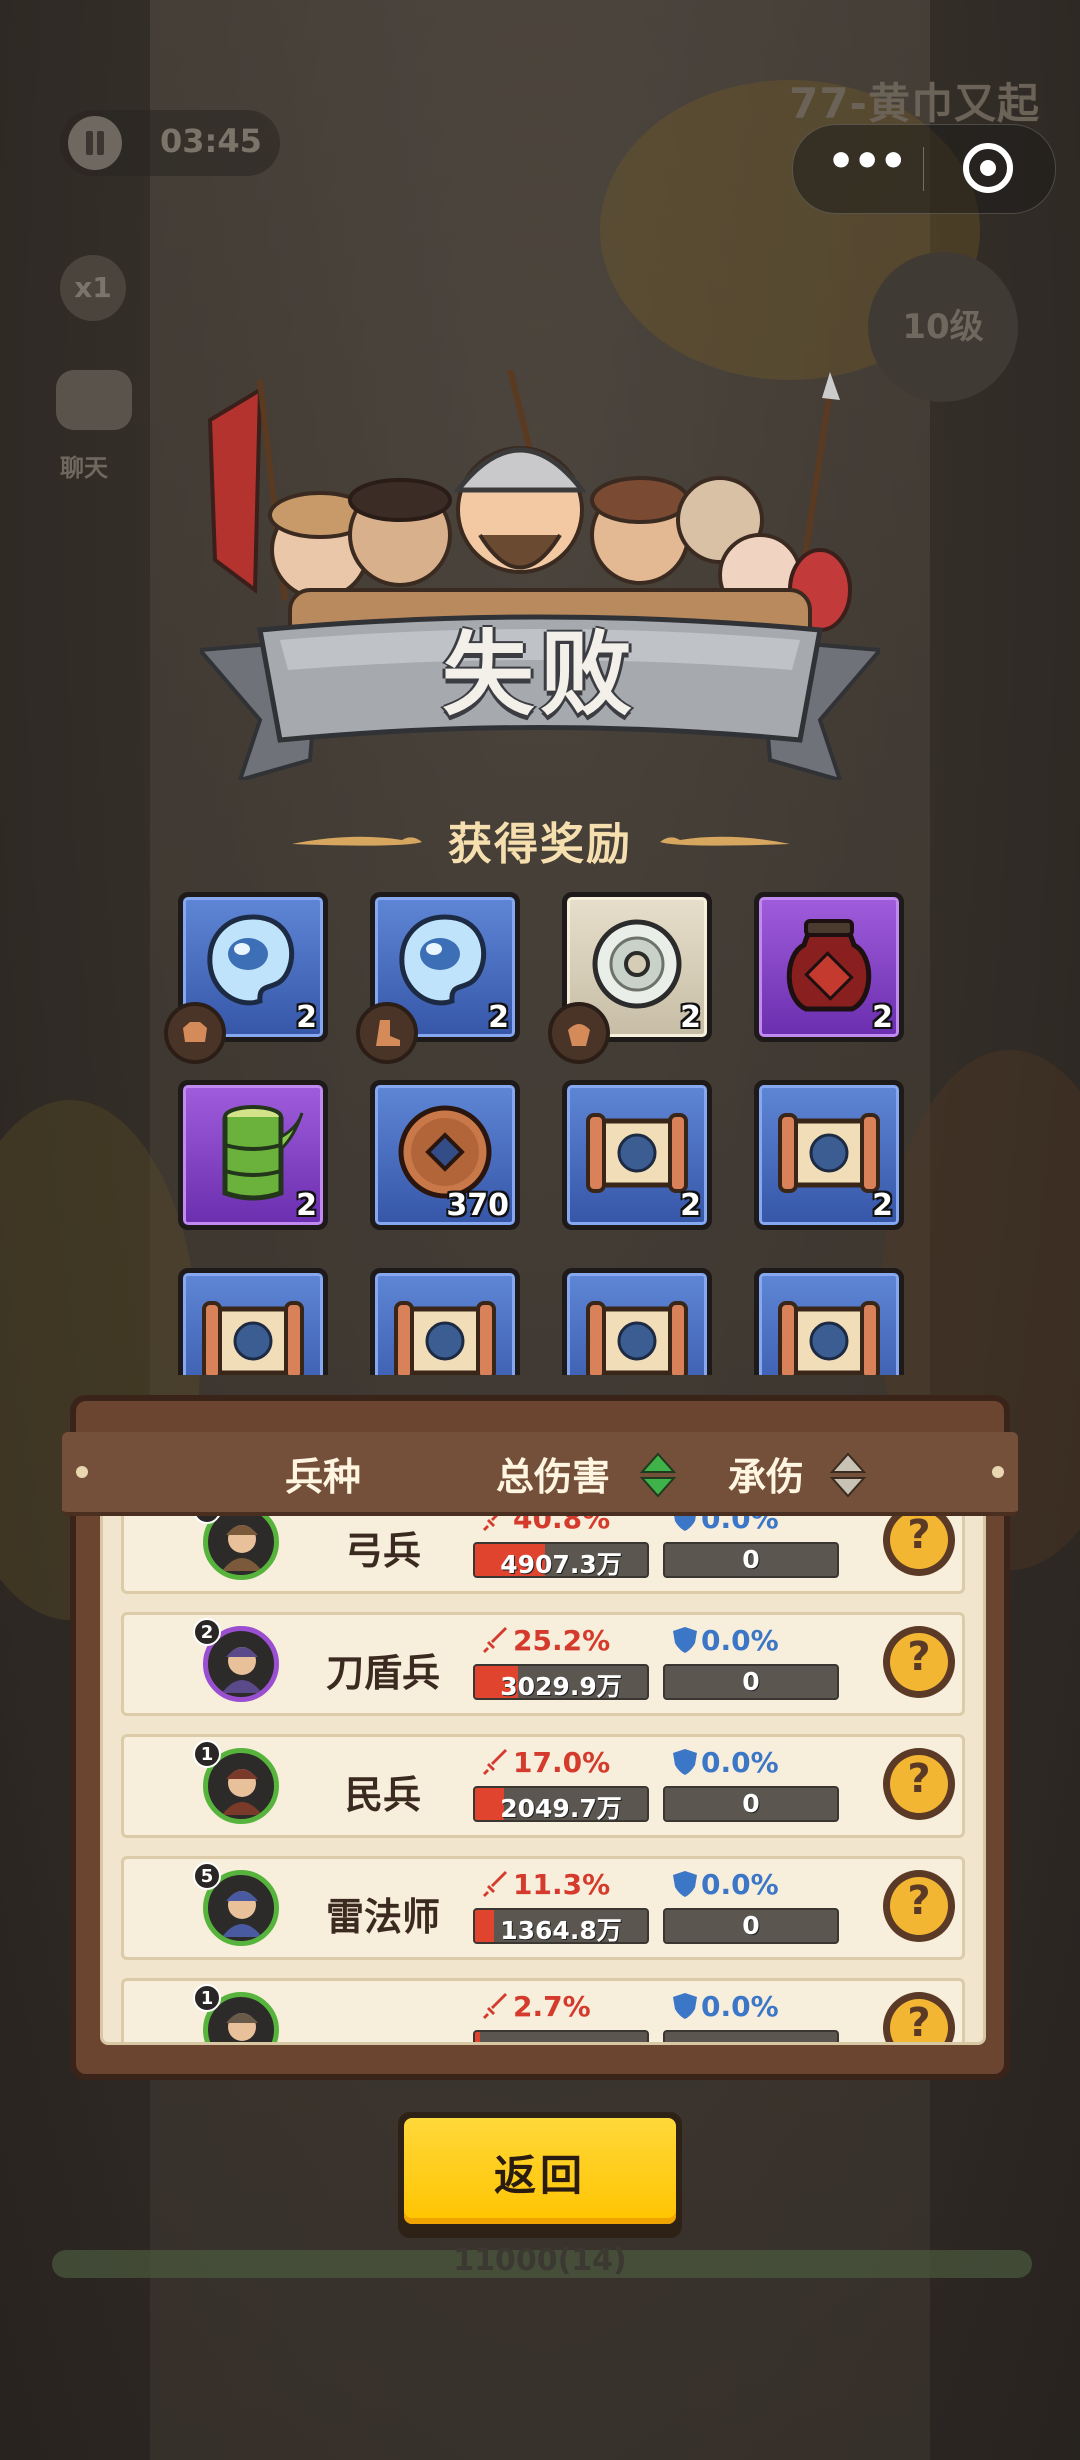 The image size is (1080, 2460). Describe the element at coordinates (382, 1673) in the screenshot. I see `unit-name: 刀盾兵` at that location.